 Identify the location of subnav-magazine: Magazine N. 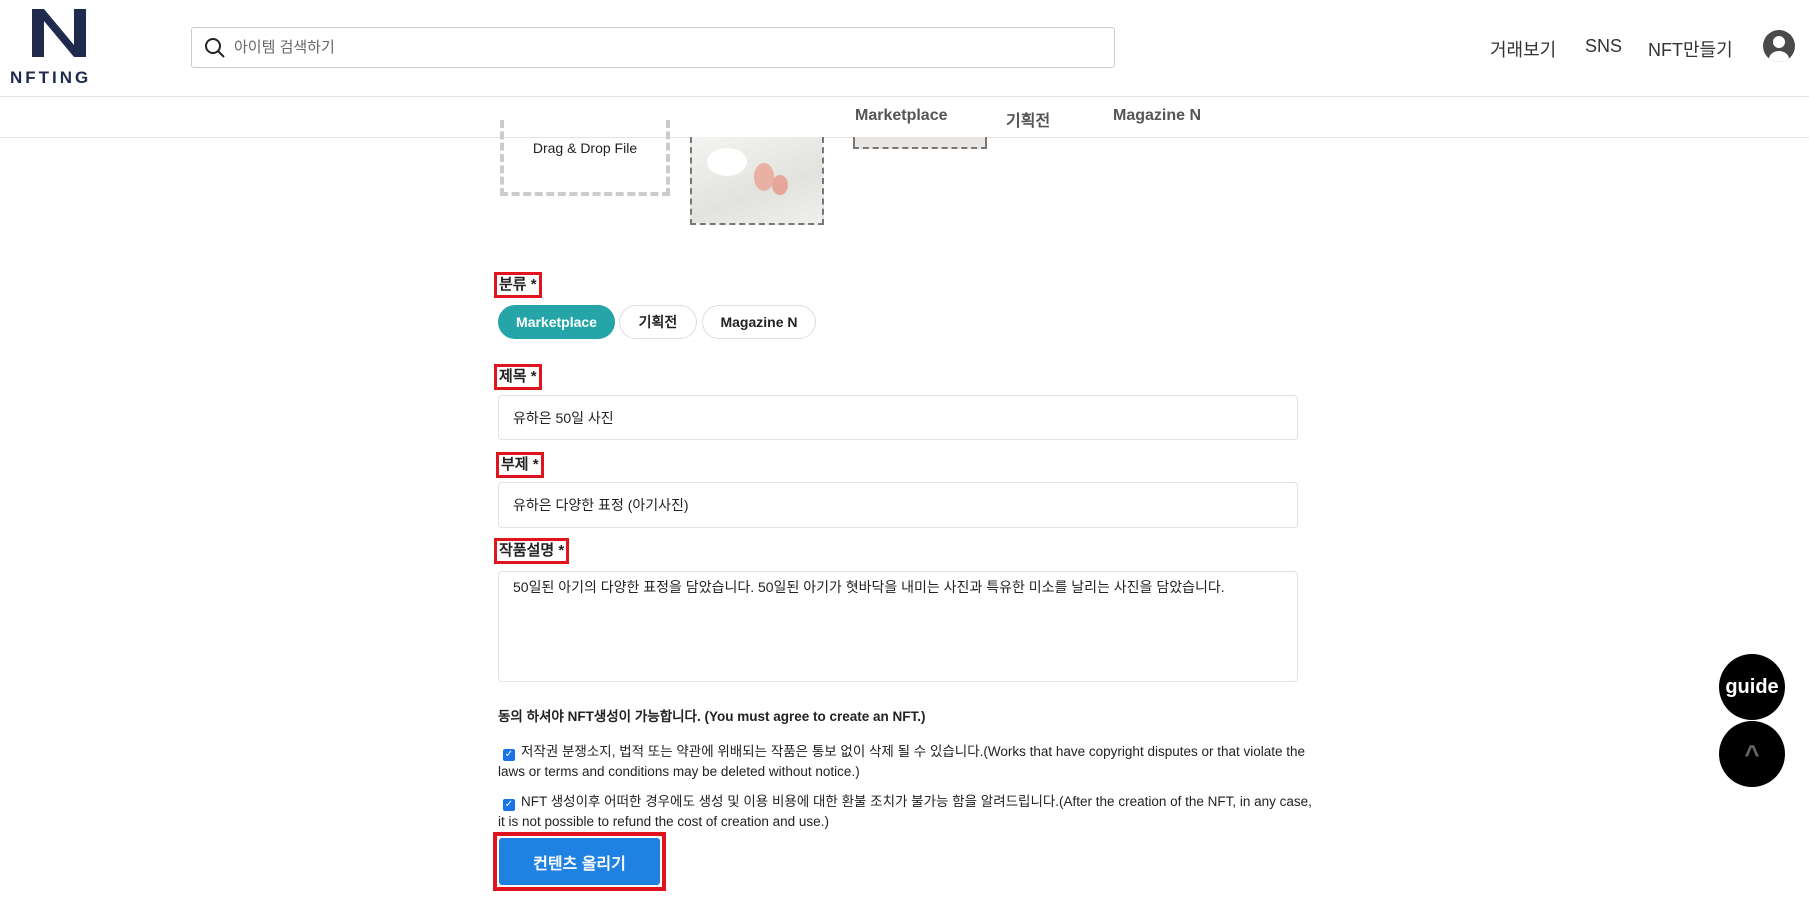
(1157, 116).